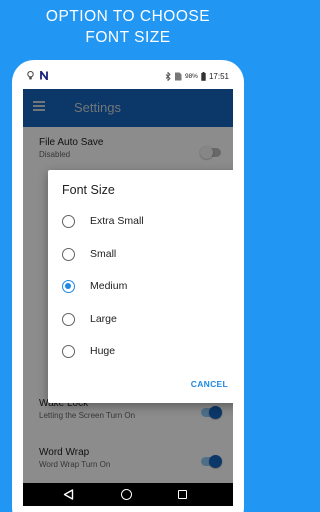 The image size is (320, 512). Describe the element at coordinates (103, 319) in the screenshot. I see `option-label: Large` at that location.